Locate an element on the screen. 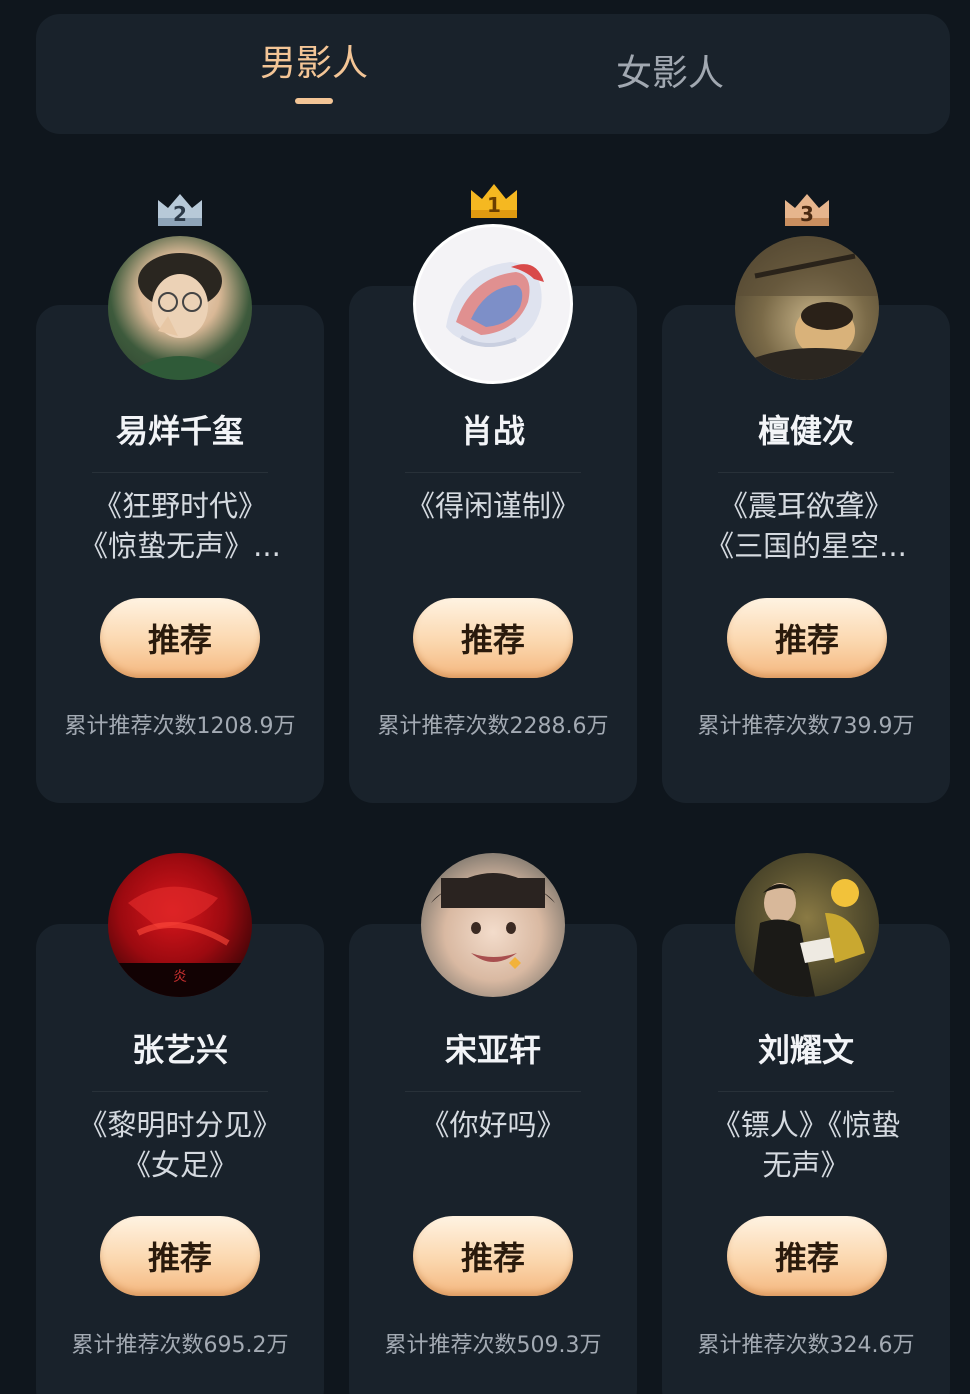  tab-female-label: 女影人 is located at coordinates (669, 73).